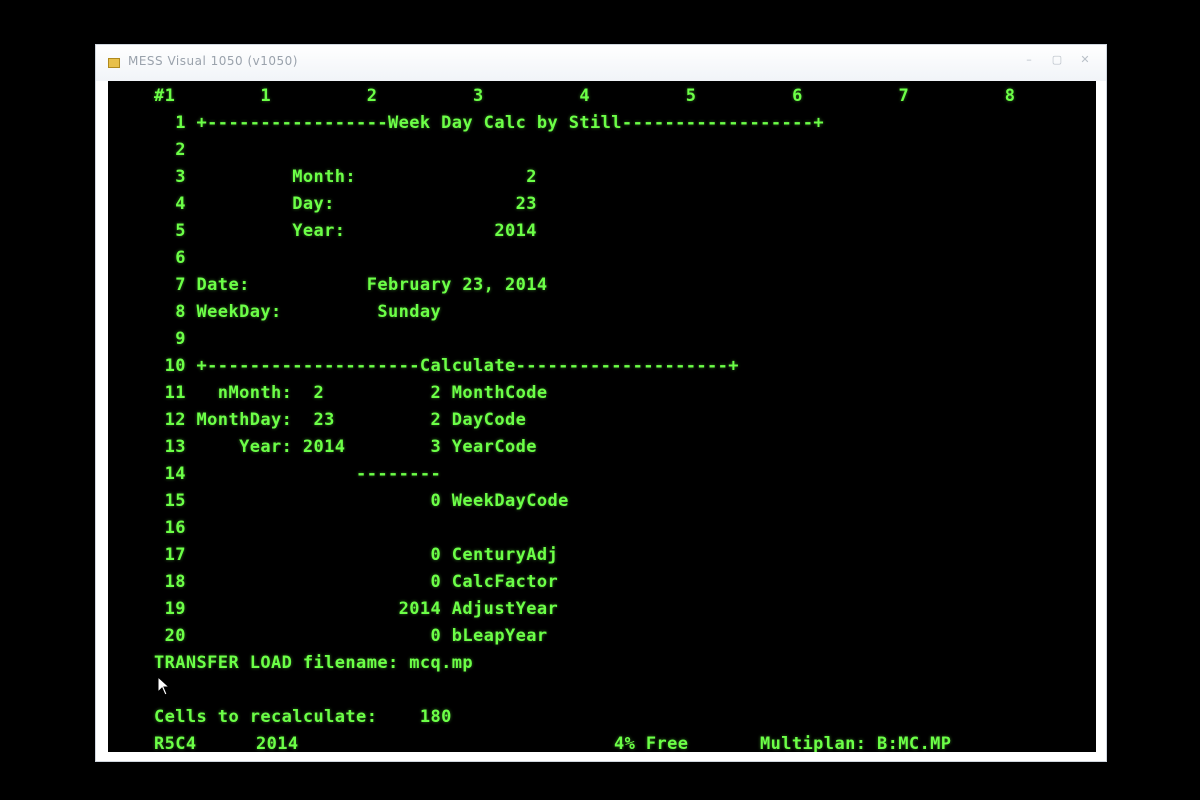 The image size is (1200, 800). What do you see at coordinates (356, 555) in the screenshot?
I see `sheet-row: 17 0 CenturyAdj` at bounding box center [356, 555].